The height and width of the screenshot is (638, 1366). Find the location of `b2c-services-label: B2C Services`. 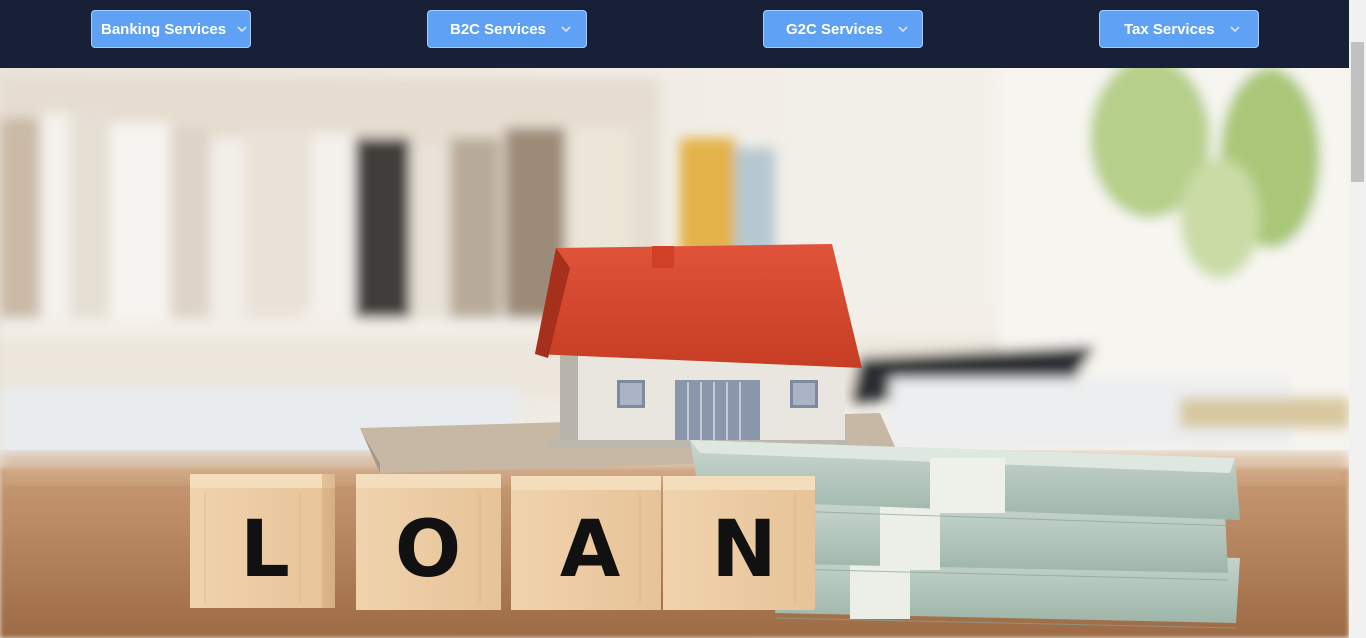

b2c-services-label: B2C Services is located at coordinates (498, 29).